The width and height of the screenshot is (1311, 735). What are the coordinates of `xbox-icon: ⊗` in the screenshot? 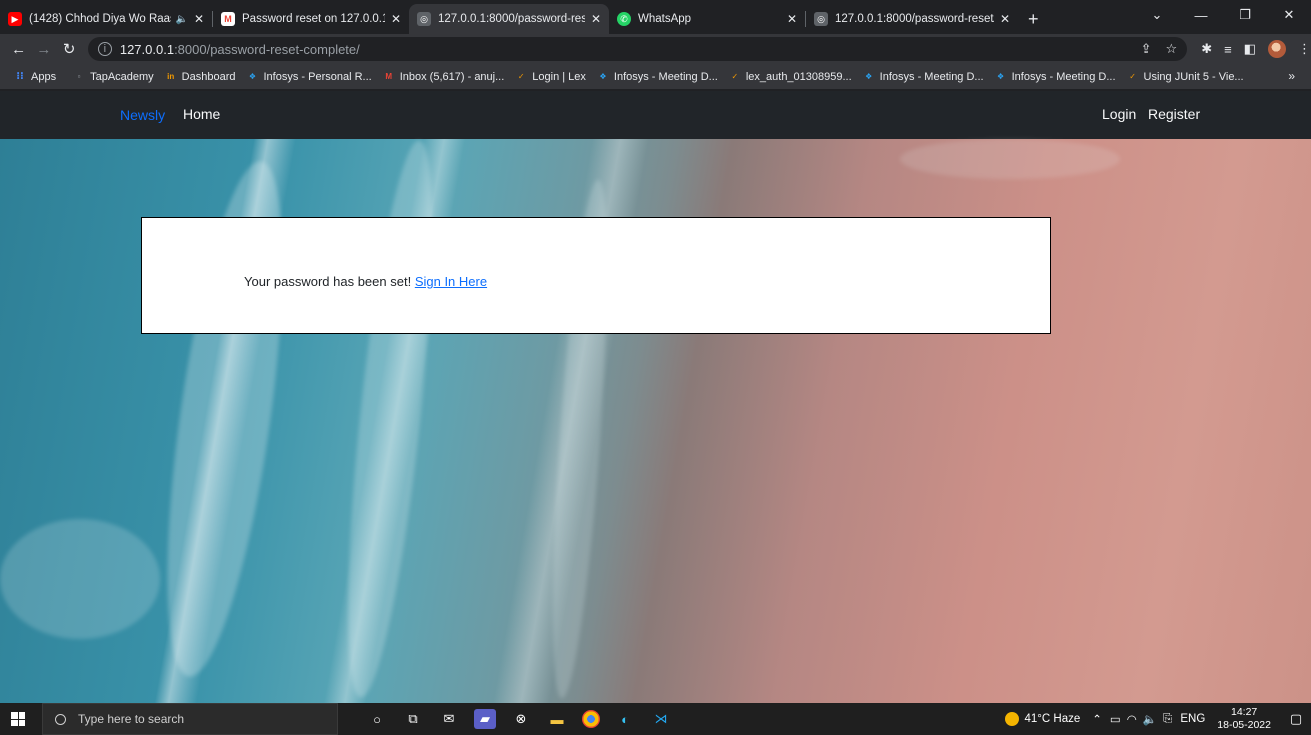 It's located at (521, 719).